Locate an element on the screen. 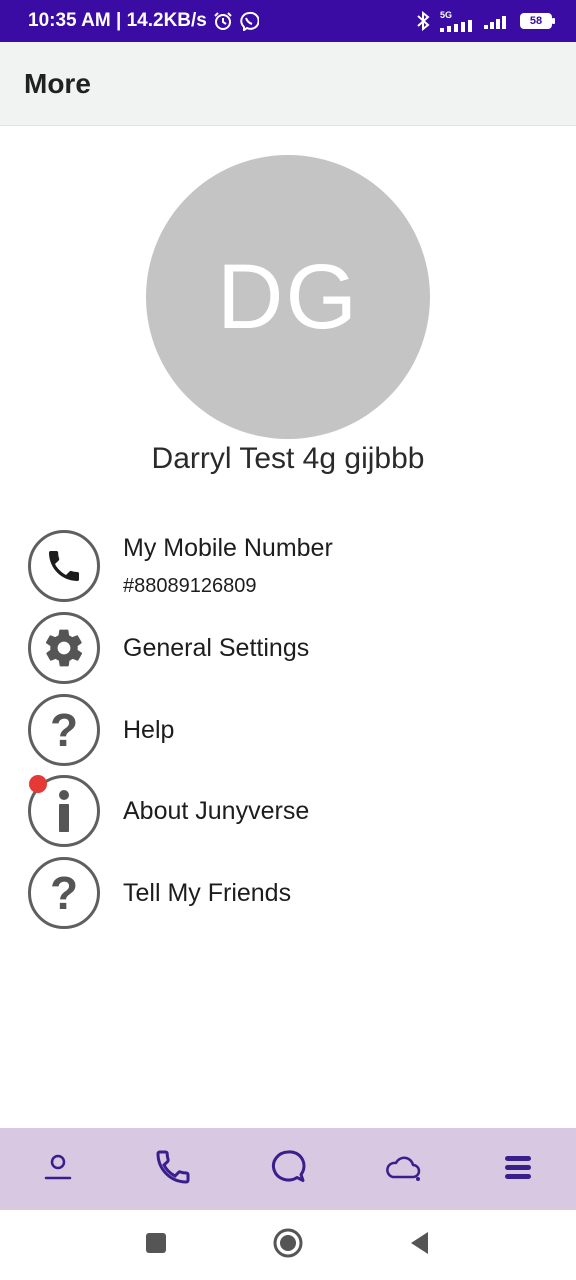  system-navigation is located at coordinates (288, 1245).